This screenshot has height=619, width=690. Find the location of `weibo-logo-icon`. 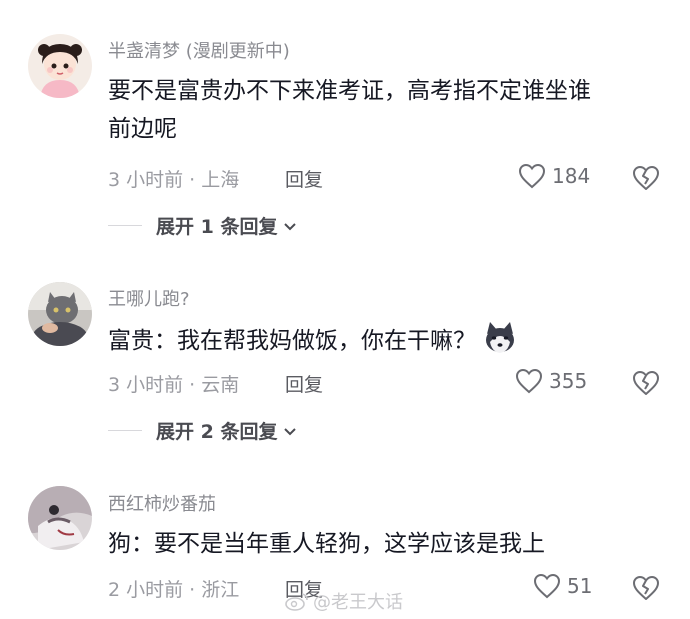

weibo-logo-icon is located at coordinates (296, 602).